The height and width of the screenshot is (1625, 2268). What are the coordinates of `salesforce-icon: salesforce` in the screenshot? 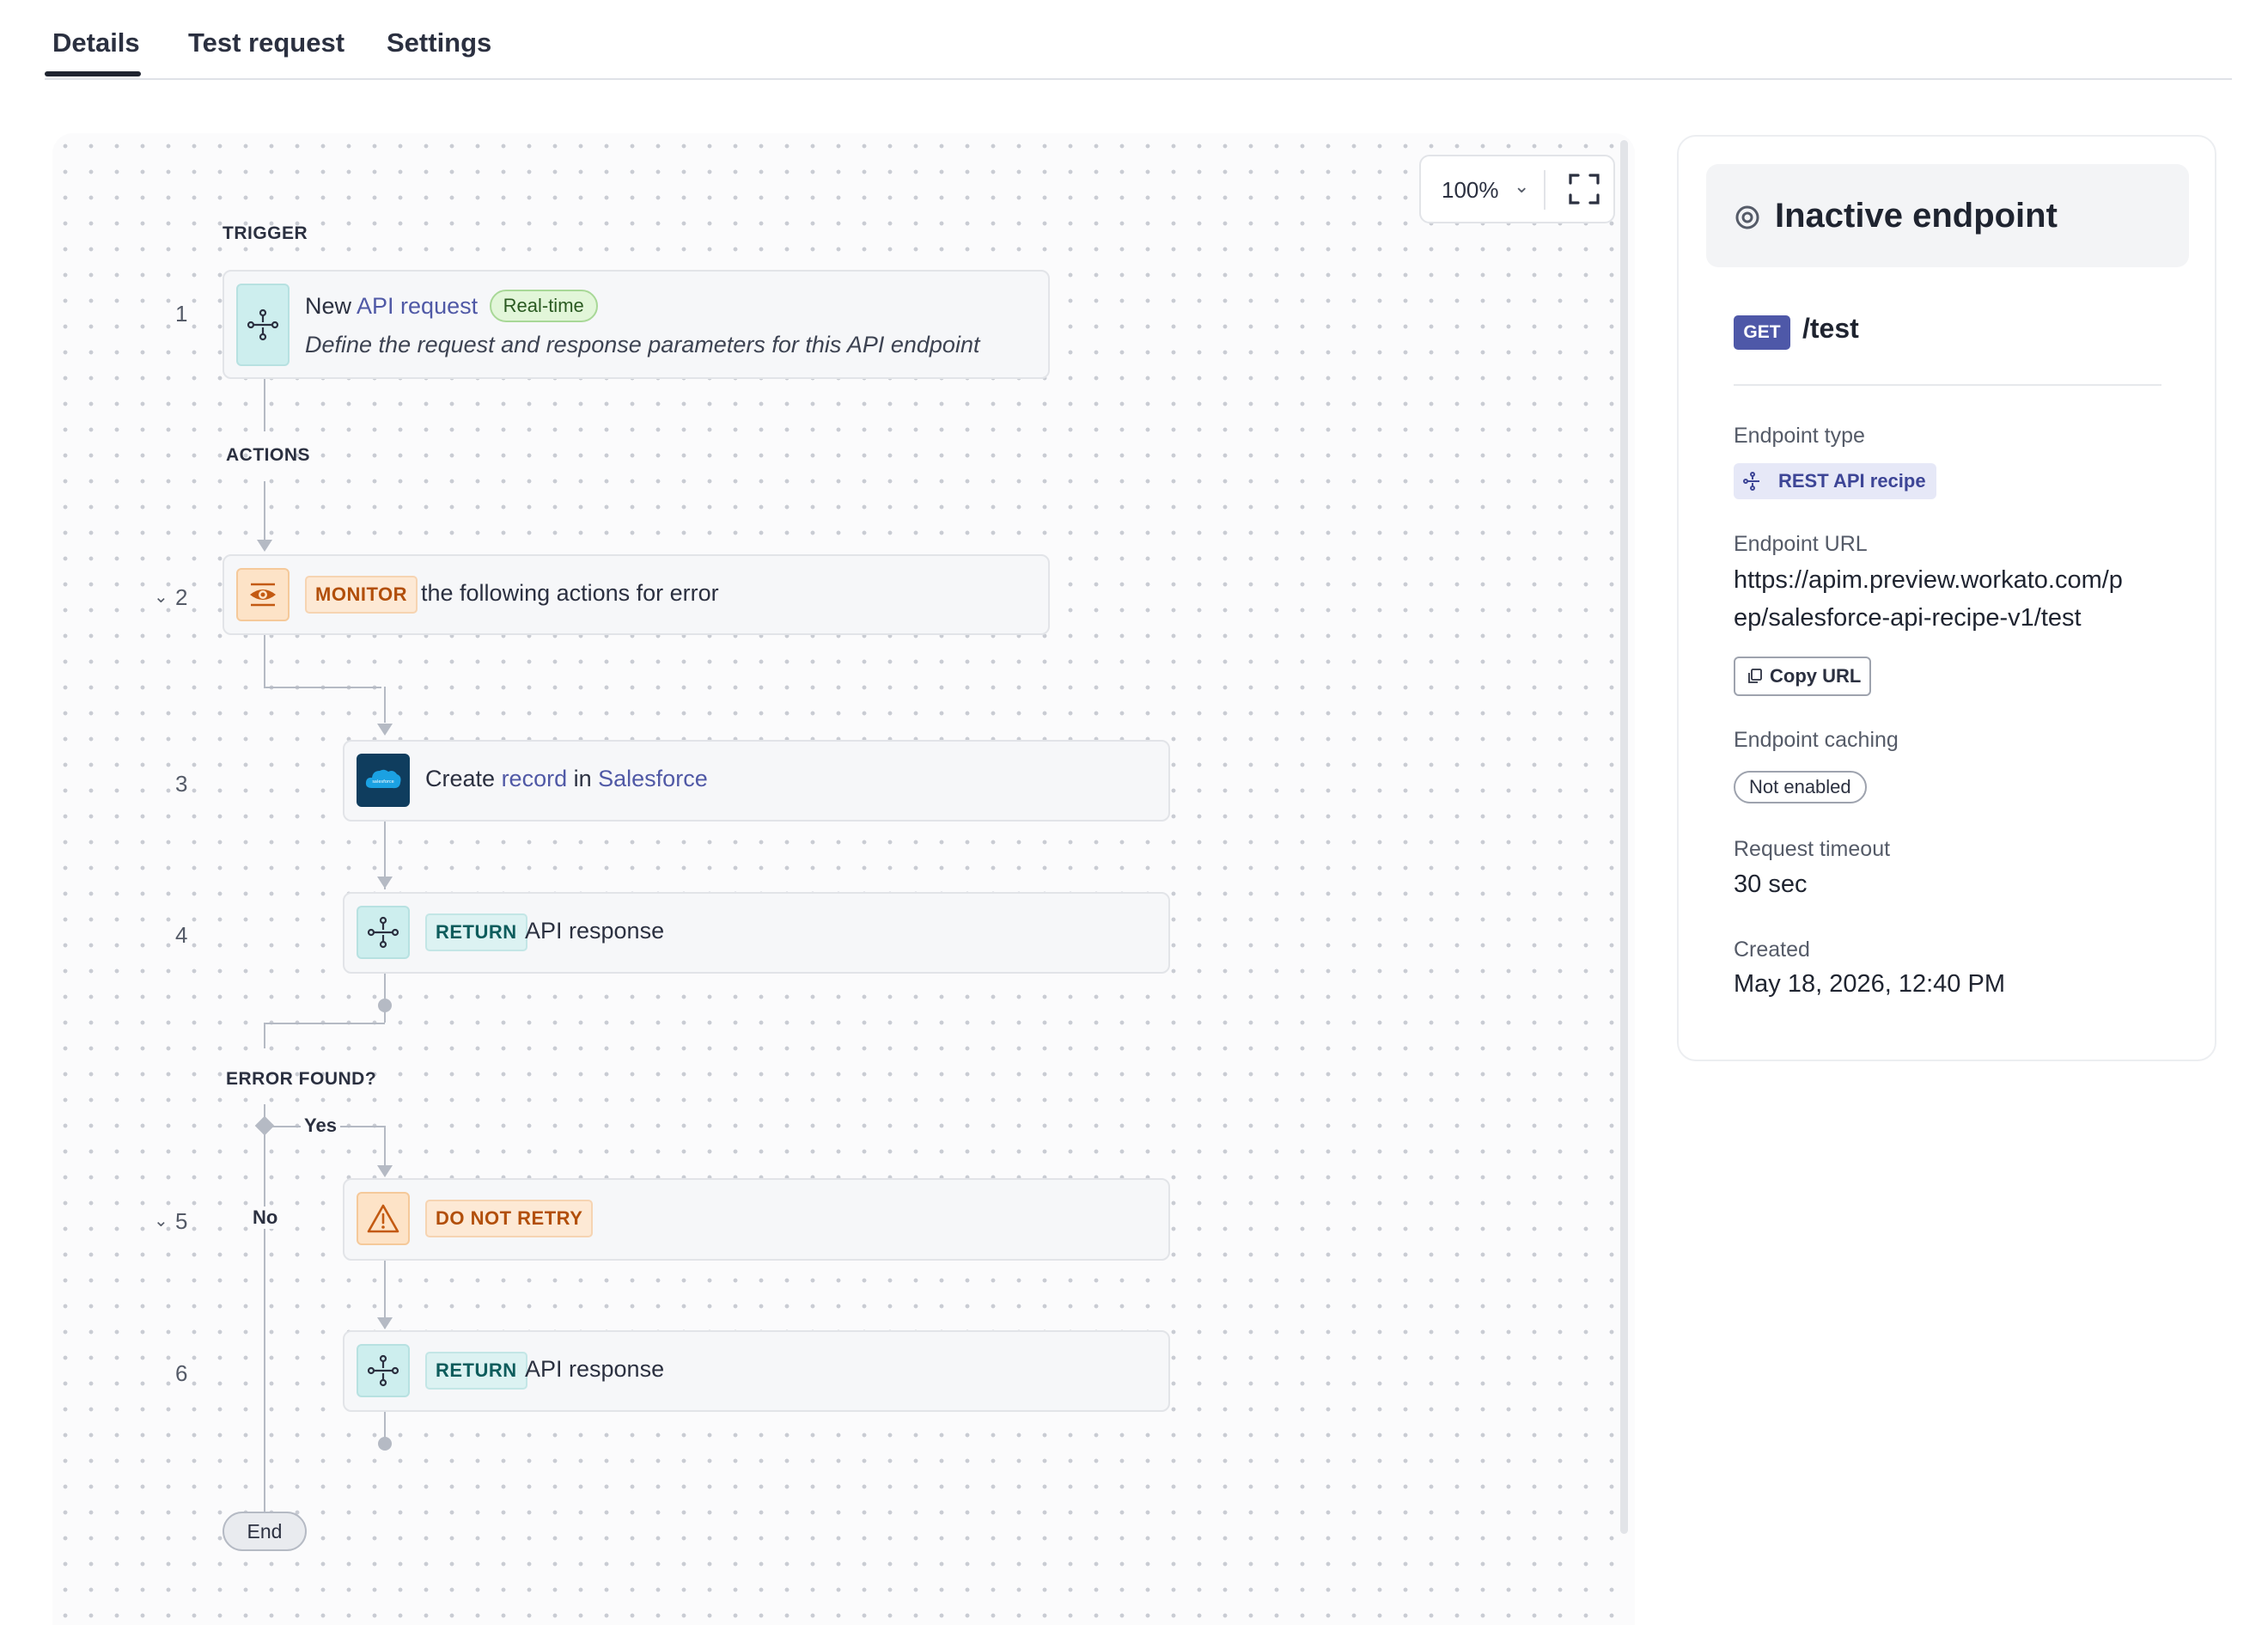 It's located at (383, 780).